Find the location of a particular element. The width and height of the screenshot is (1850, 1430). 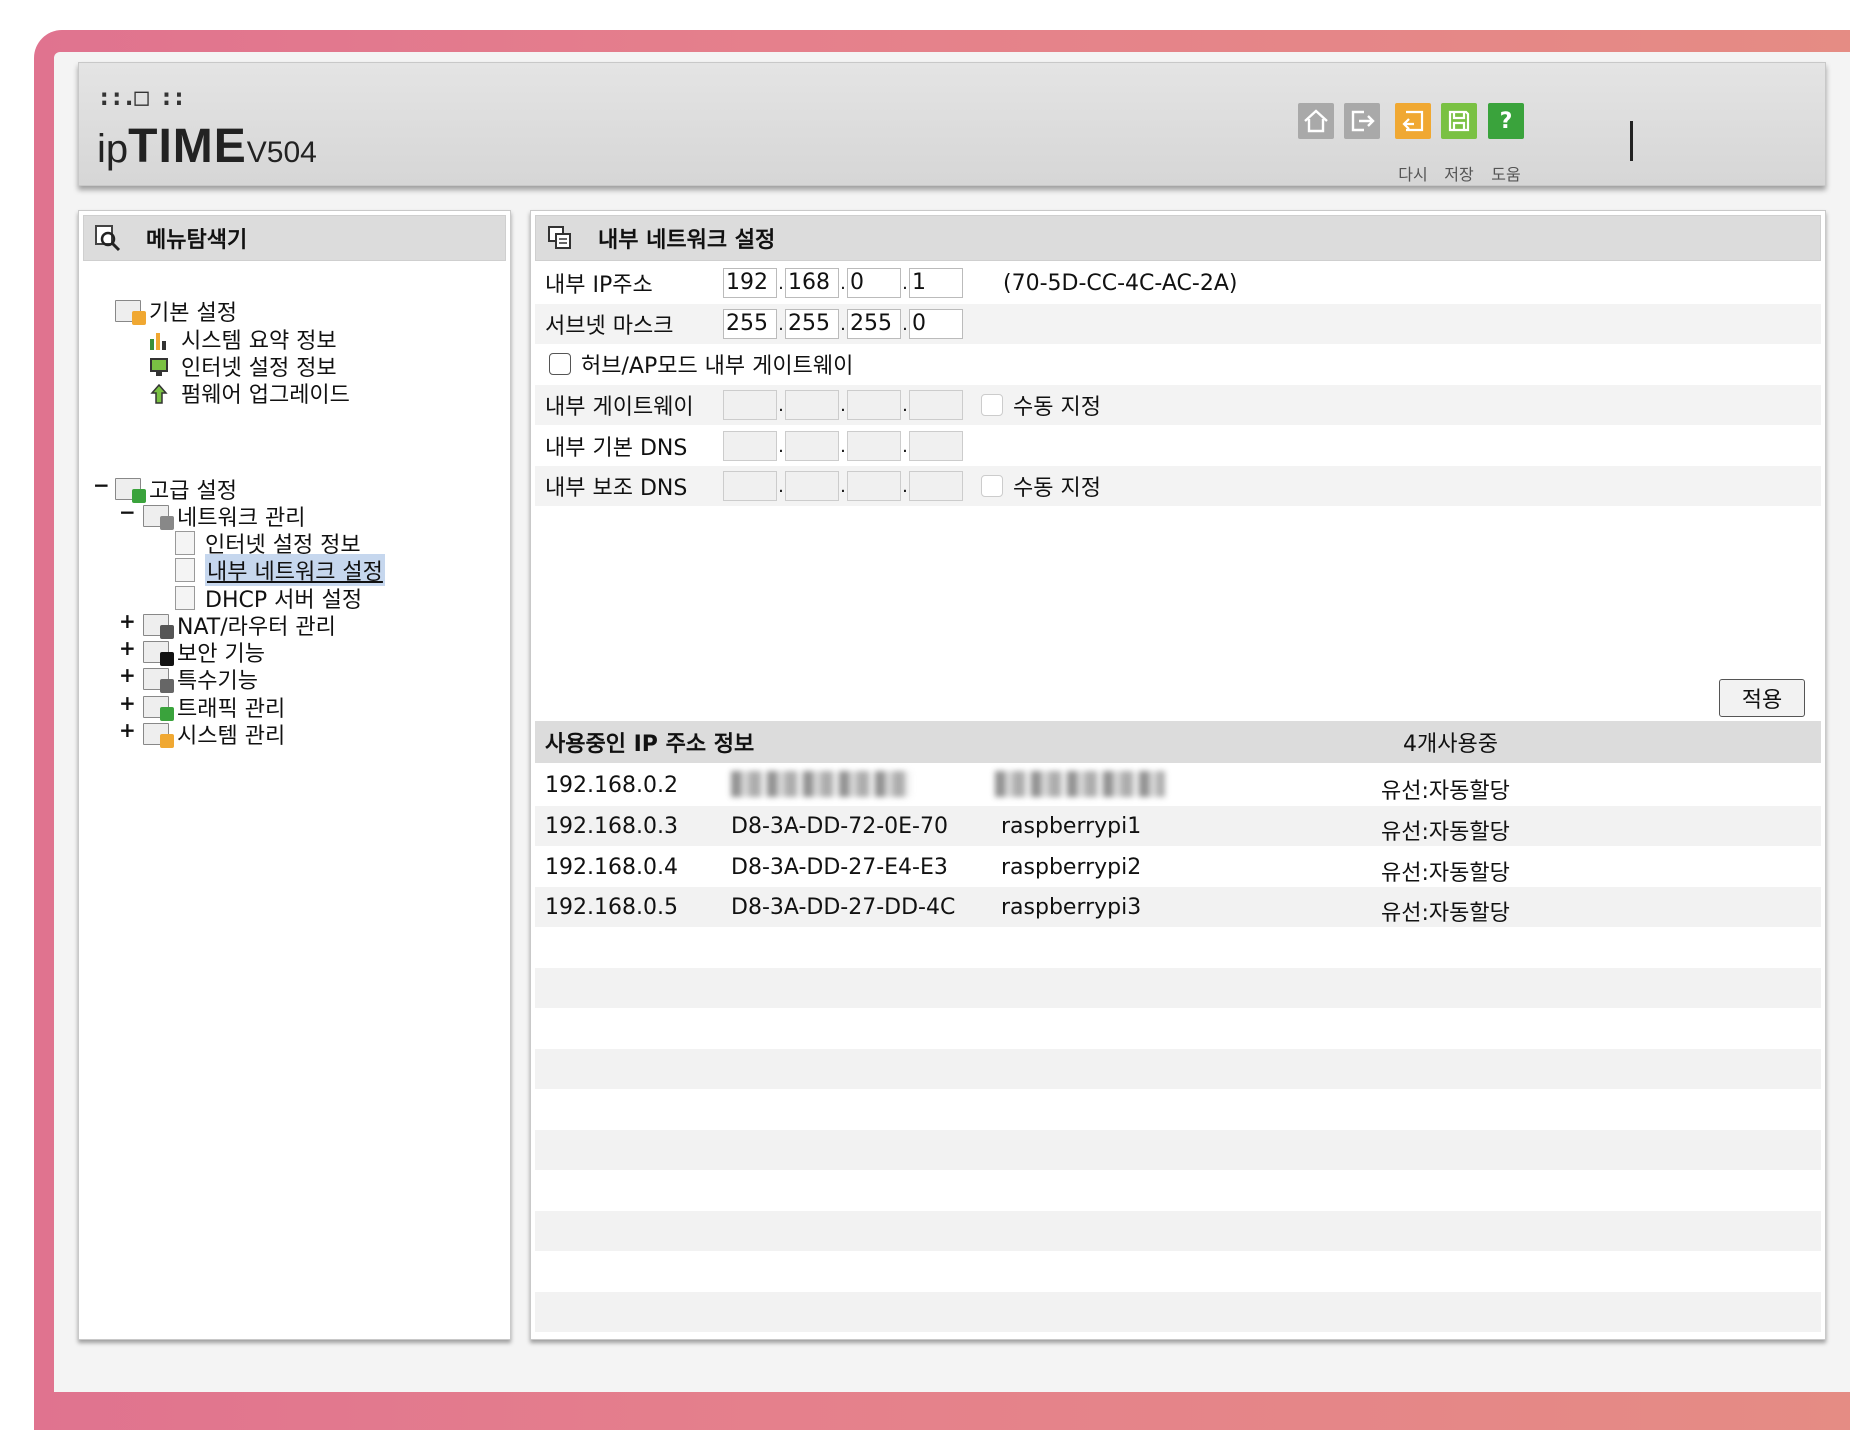

monitor-icon is located at coordinates (159, 366).